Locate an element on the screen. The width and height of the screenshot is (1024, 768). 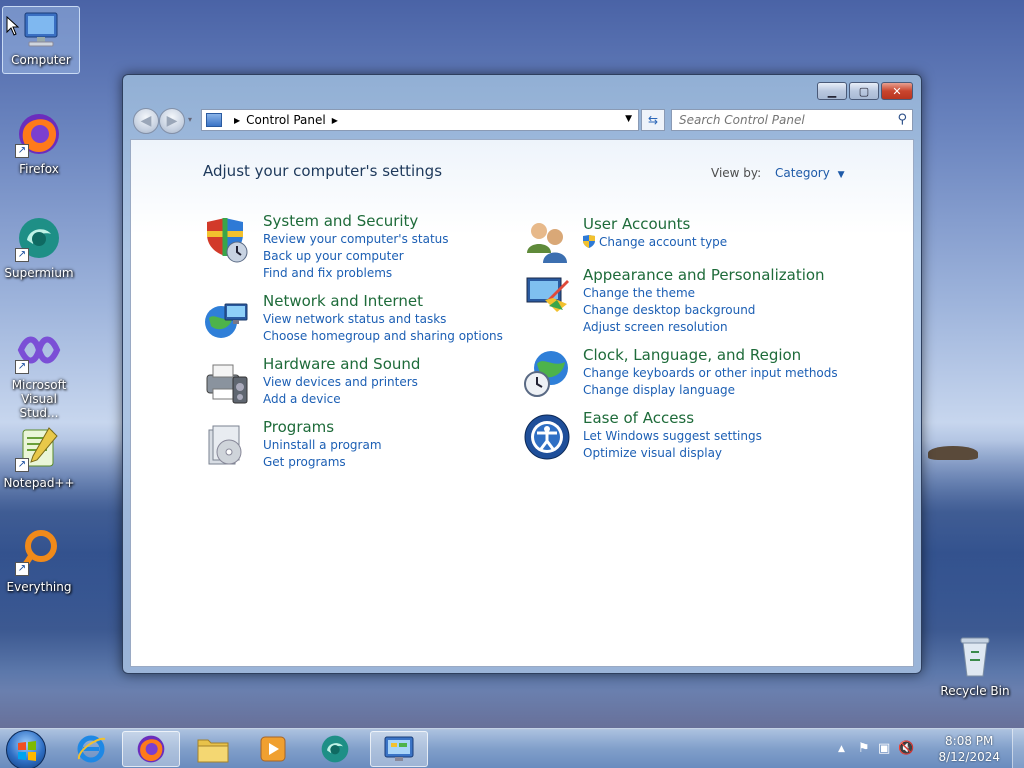
taskbar: ▲ ⚑ ▣ 🔇 8:08 PM 8/12/2024 is located at coordinates (512, 748).